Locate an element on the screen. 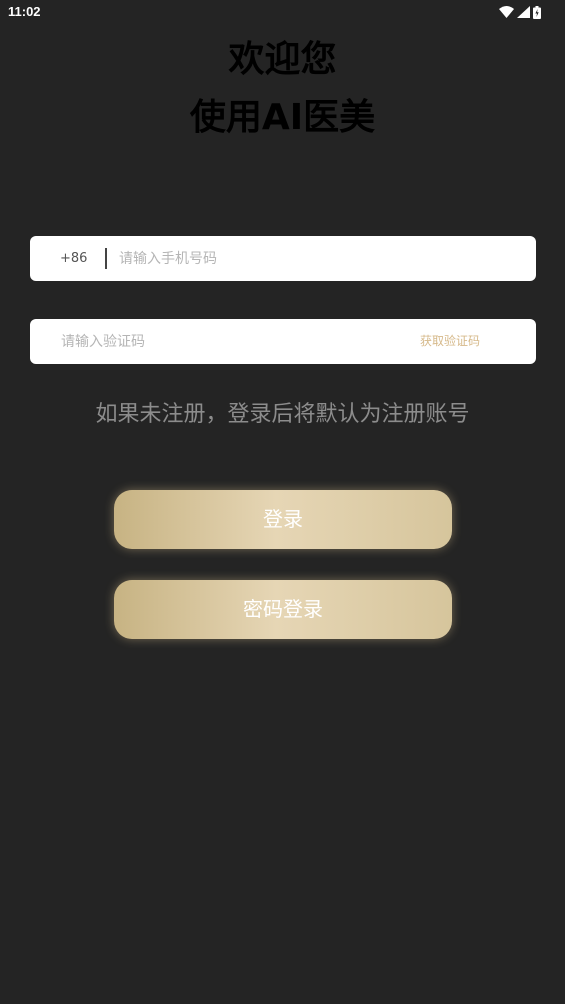 This screenshot has width=565, height=1004. phone-input is located at coordinates (319, 258).